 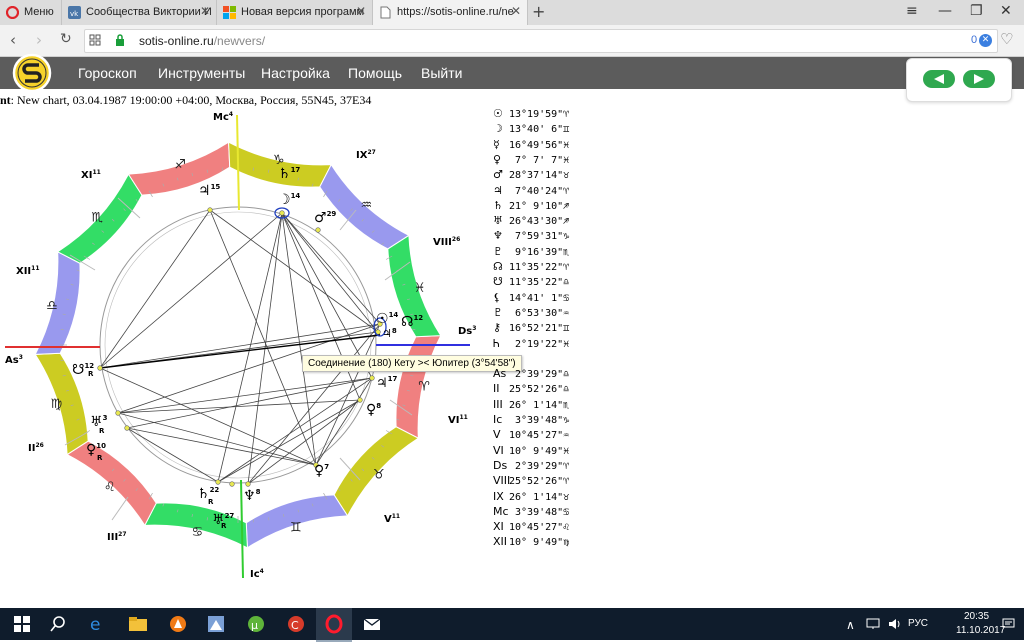 I want to click on clock-date: 11.10.2017, so click(x=980, y=630).